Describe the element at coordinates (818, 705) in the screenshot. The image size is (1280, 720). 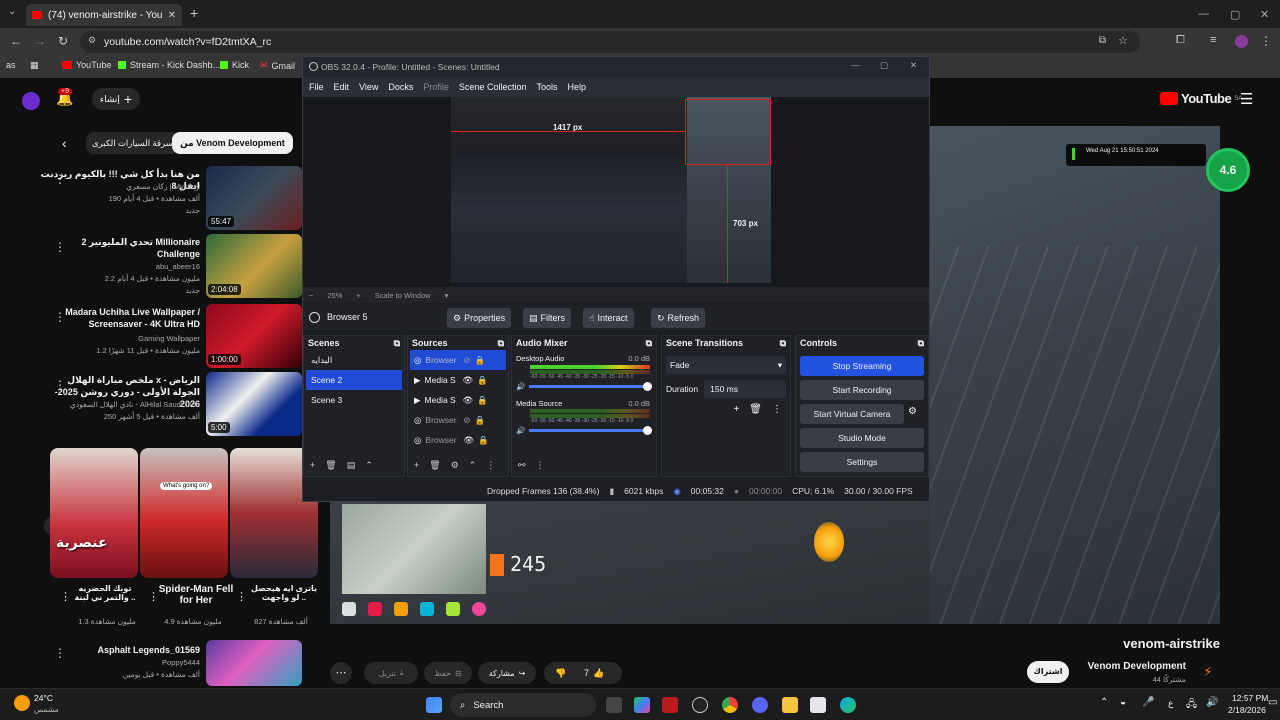
I see `store-icon` at that location.